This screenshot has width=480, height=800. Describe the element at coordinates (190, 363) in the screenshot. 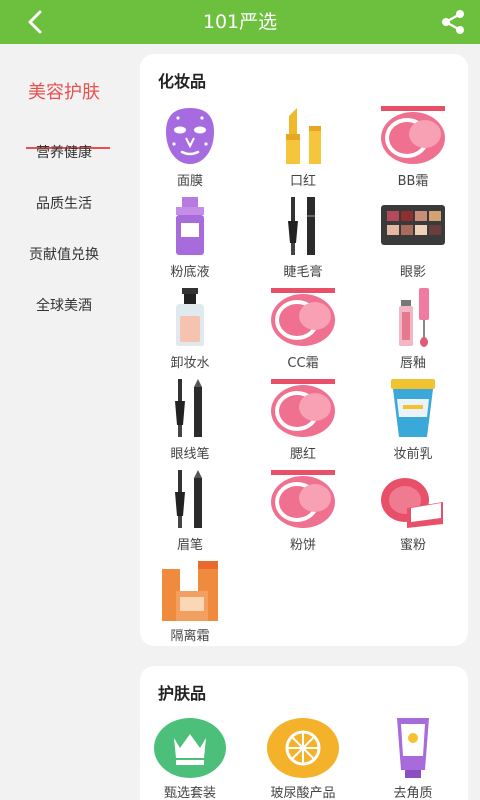

I see `grid-label: 卸妆水` at that location.